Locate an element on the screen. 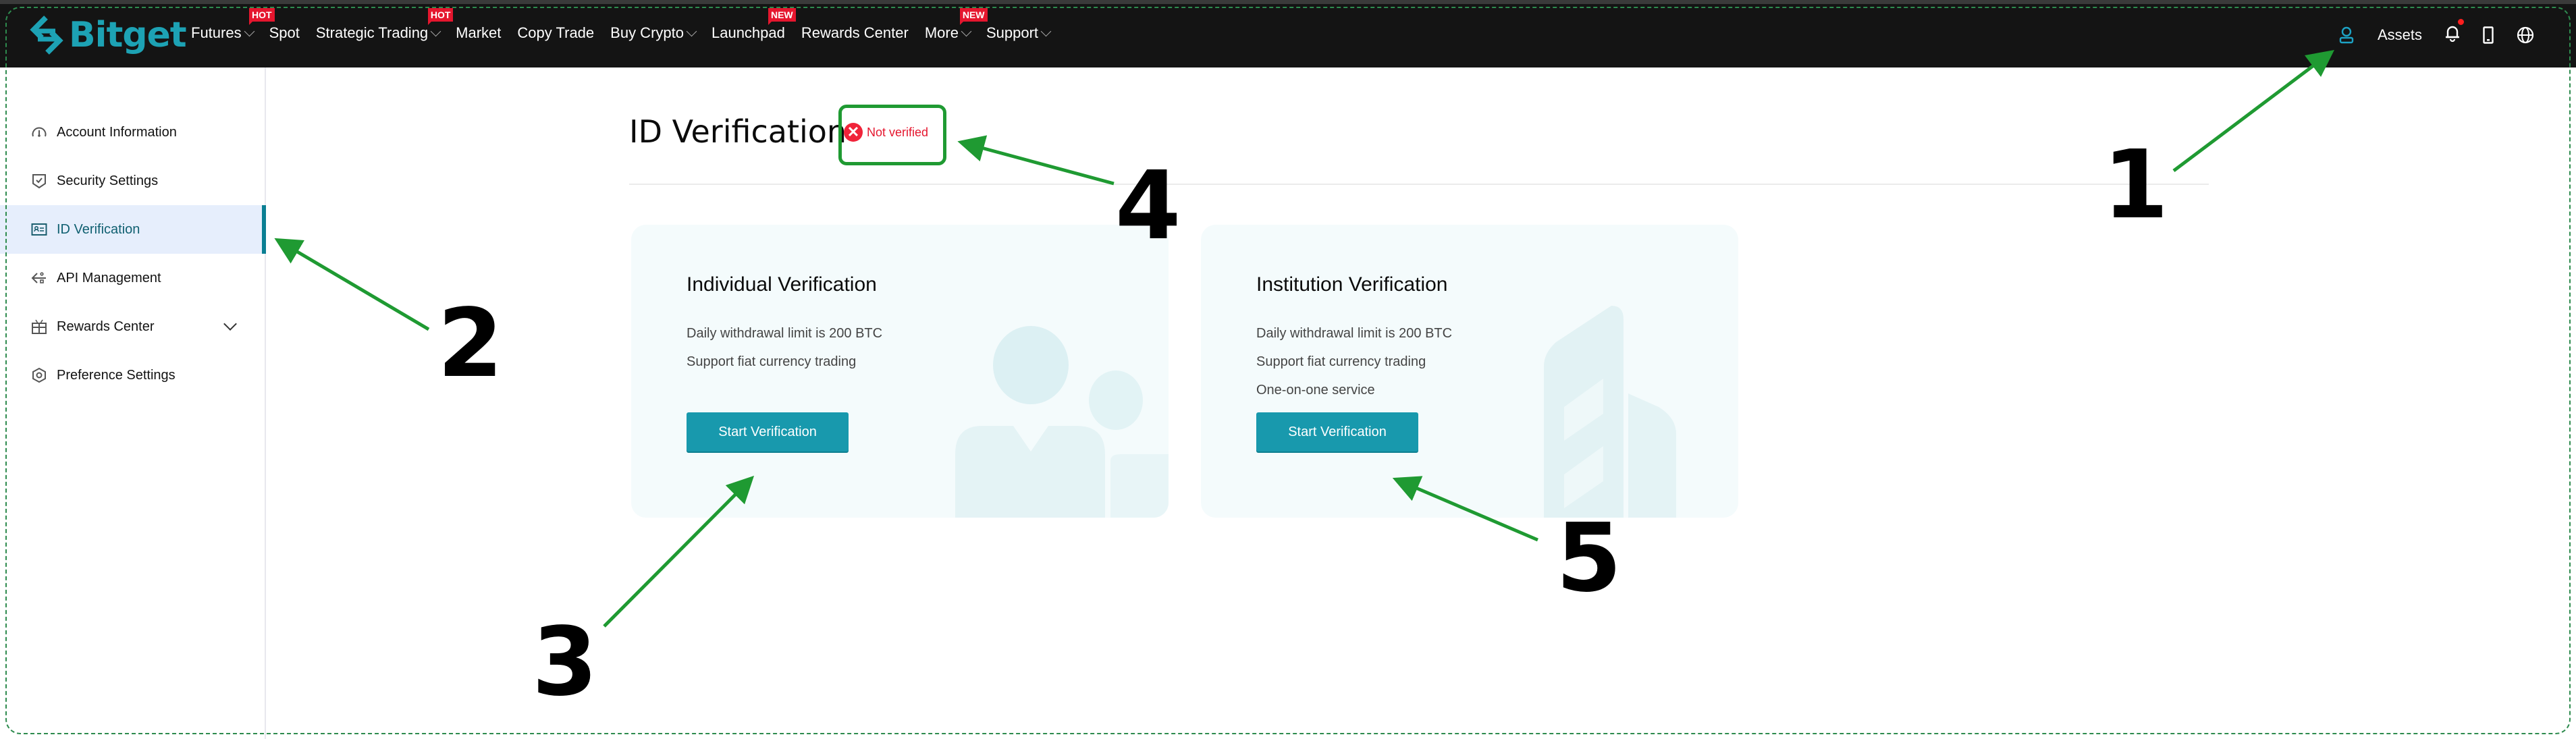 The height and width of the screenshot is (739, 2576). annotation-label: 2 is located at coordinates (471, 344).